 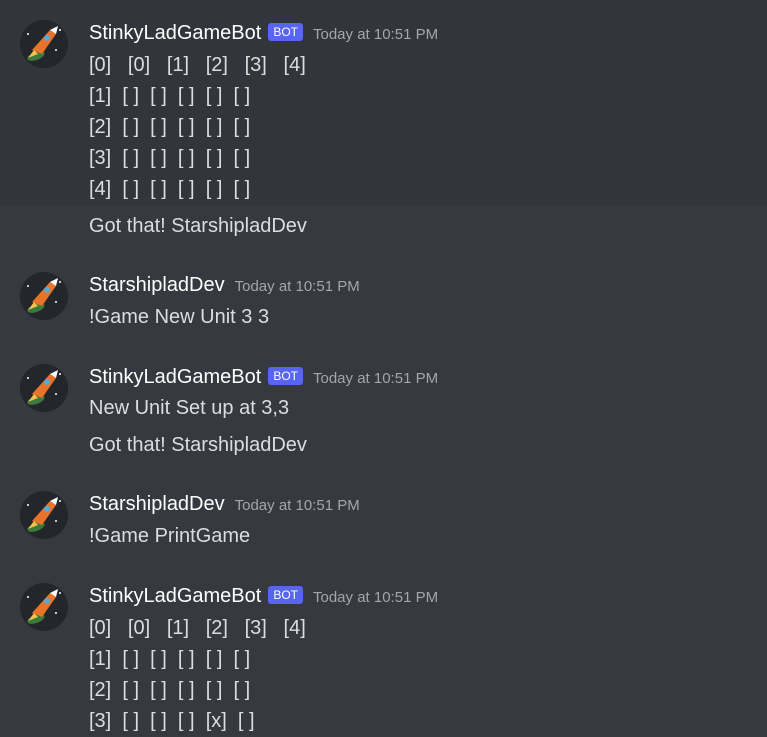 I want to click on message-line: [4] [ ] [ ] [ ] [ ] [ ], so click(x=170, y=189).